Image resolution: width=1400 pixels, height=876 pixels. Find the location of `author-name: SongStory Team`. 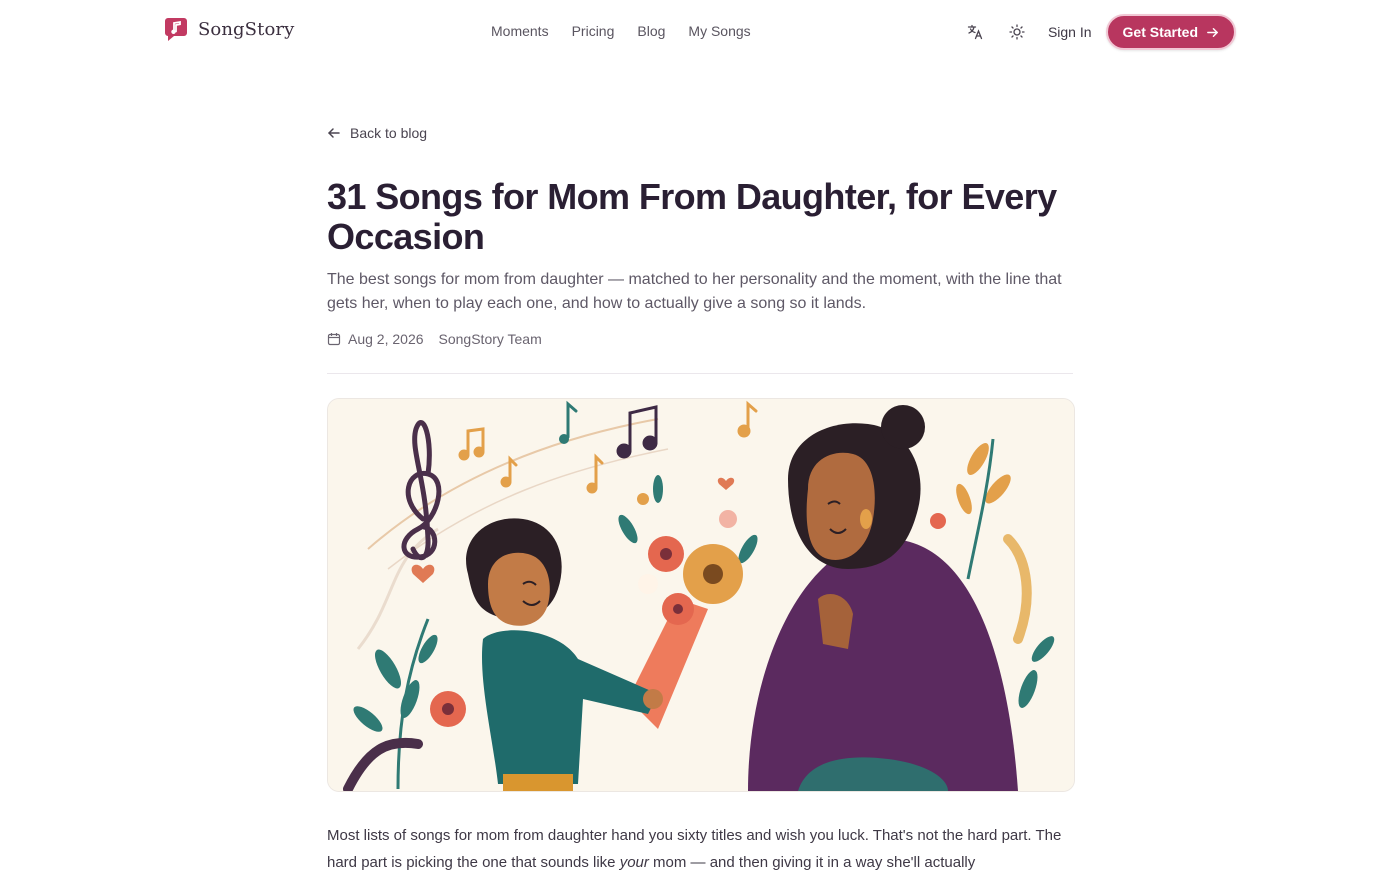

author-name: SongStory Team is located at coordinates (490, 339).